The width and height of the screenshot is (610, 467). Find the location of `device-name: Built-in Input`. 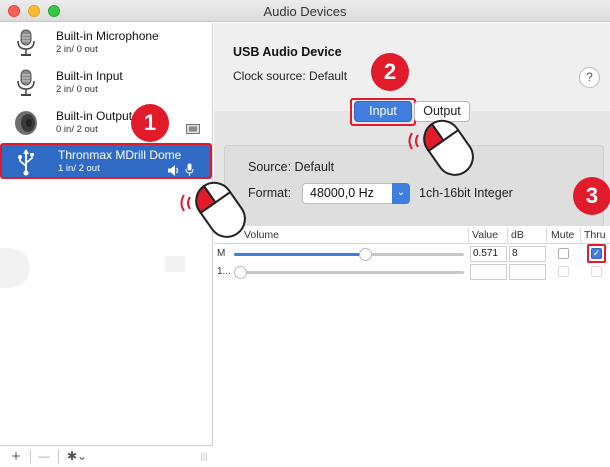

device-name: Built-in Input is located at coordinates (89, 76).